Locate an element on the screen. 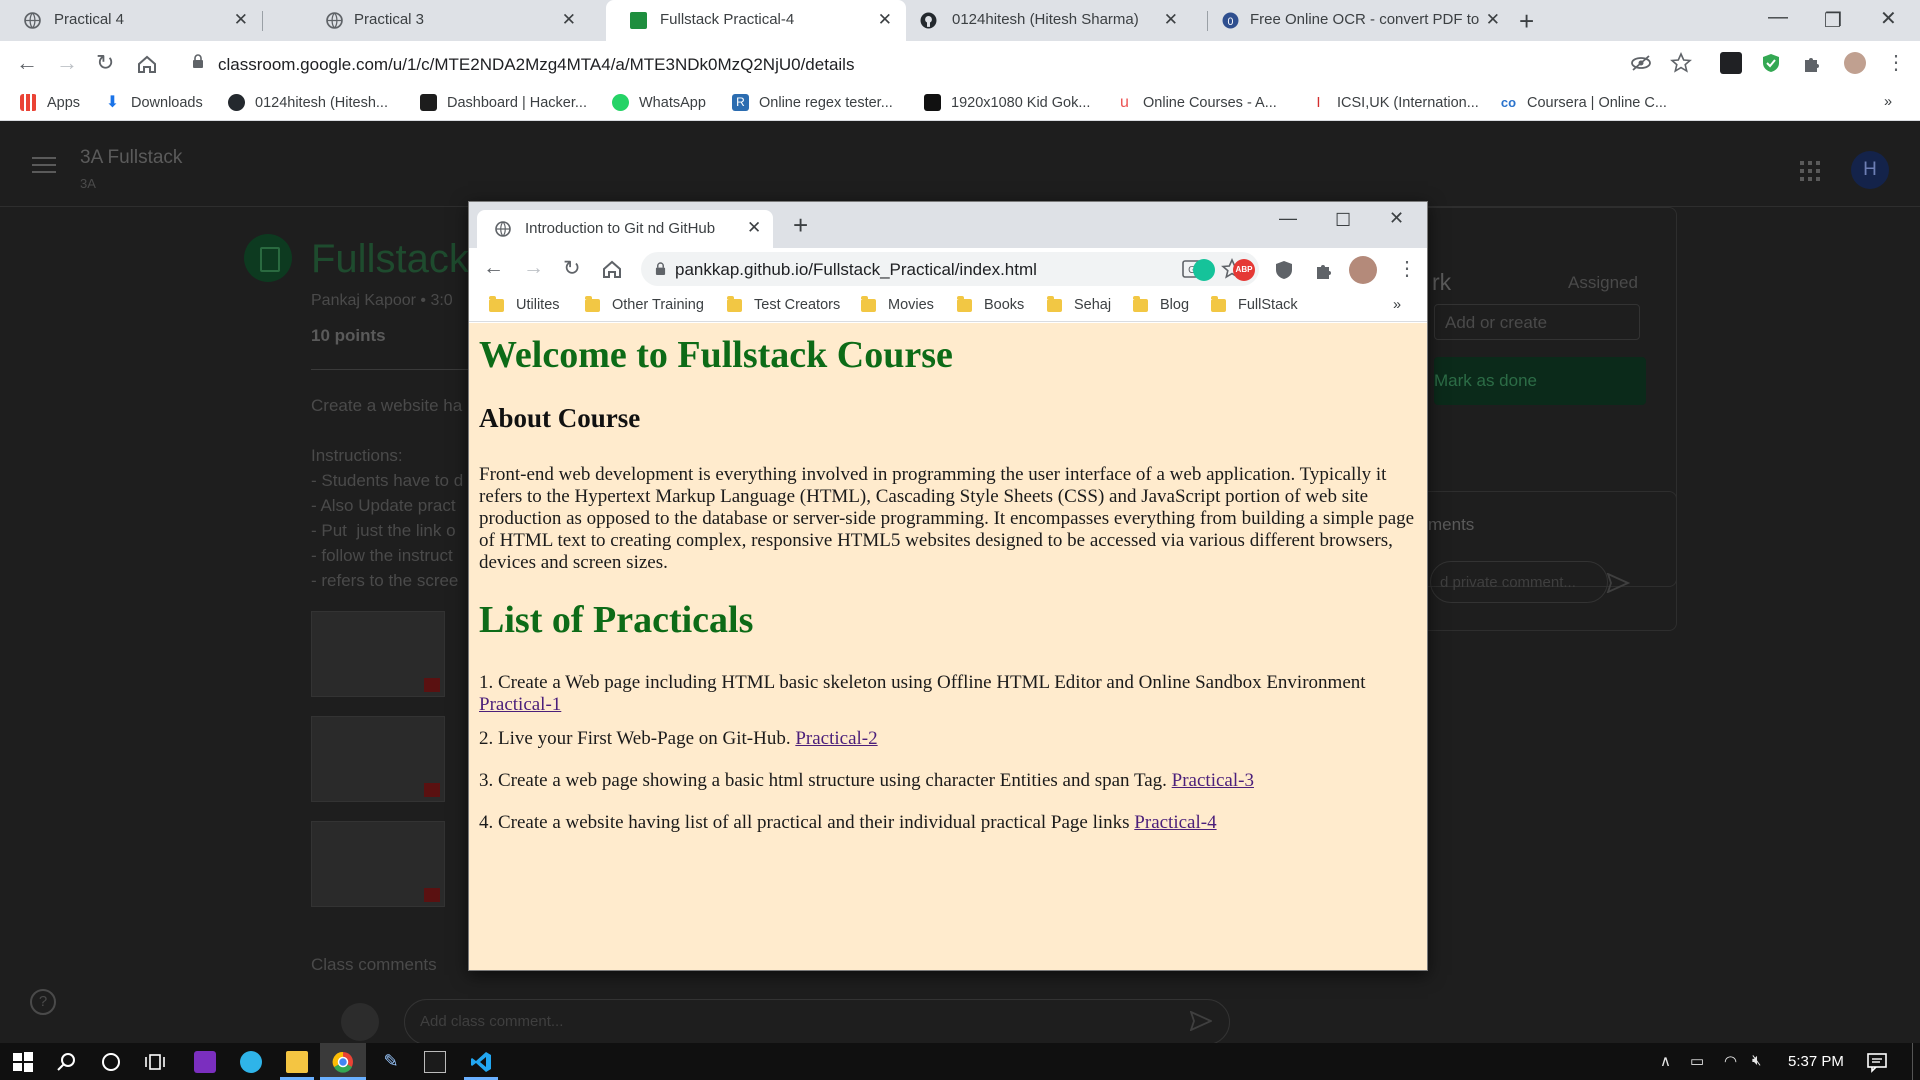 The height and width of the screenshot is (1080, 1920). bookmark-folder-sehaj: Sehaj is located at coordinates (1079, 304).